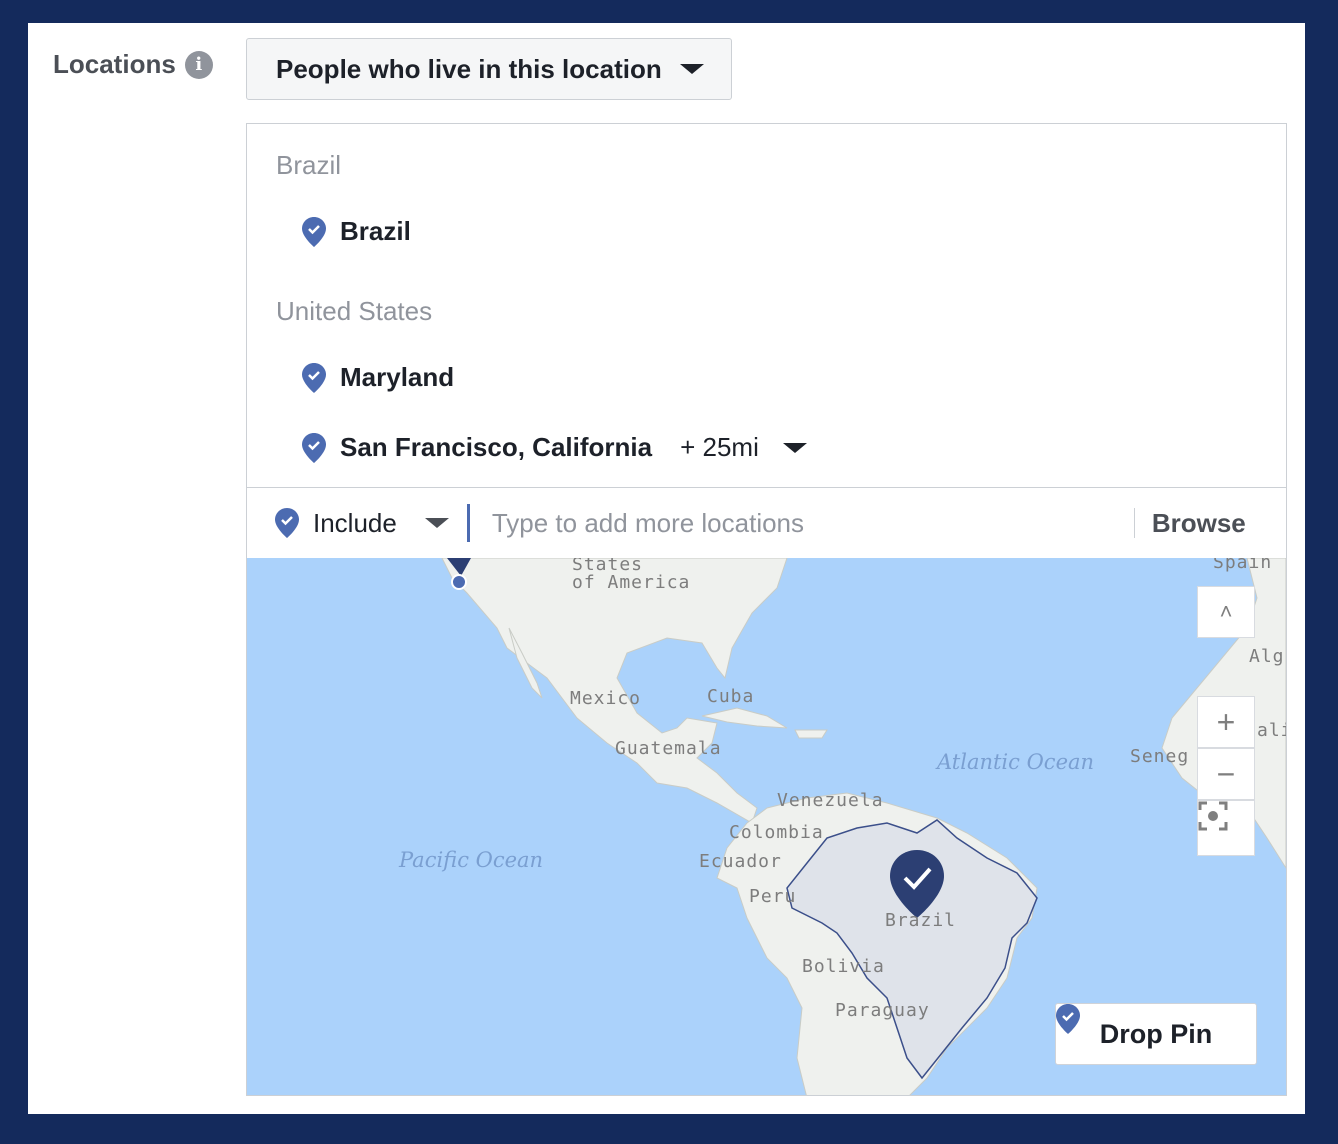  I want to click on location-search-row: Include Browse, so click(766, 523).